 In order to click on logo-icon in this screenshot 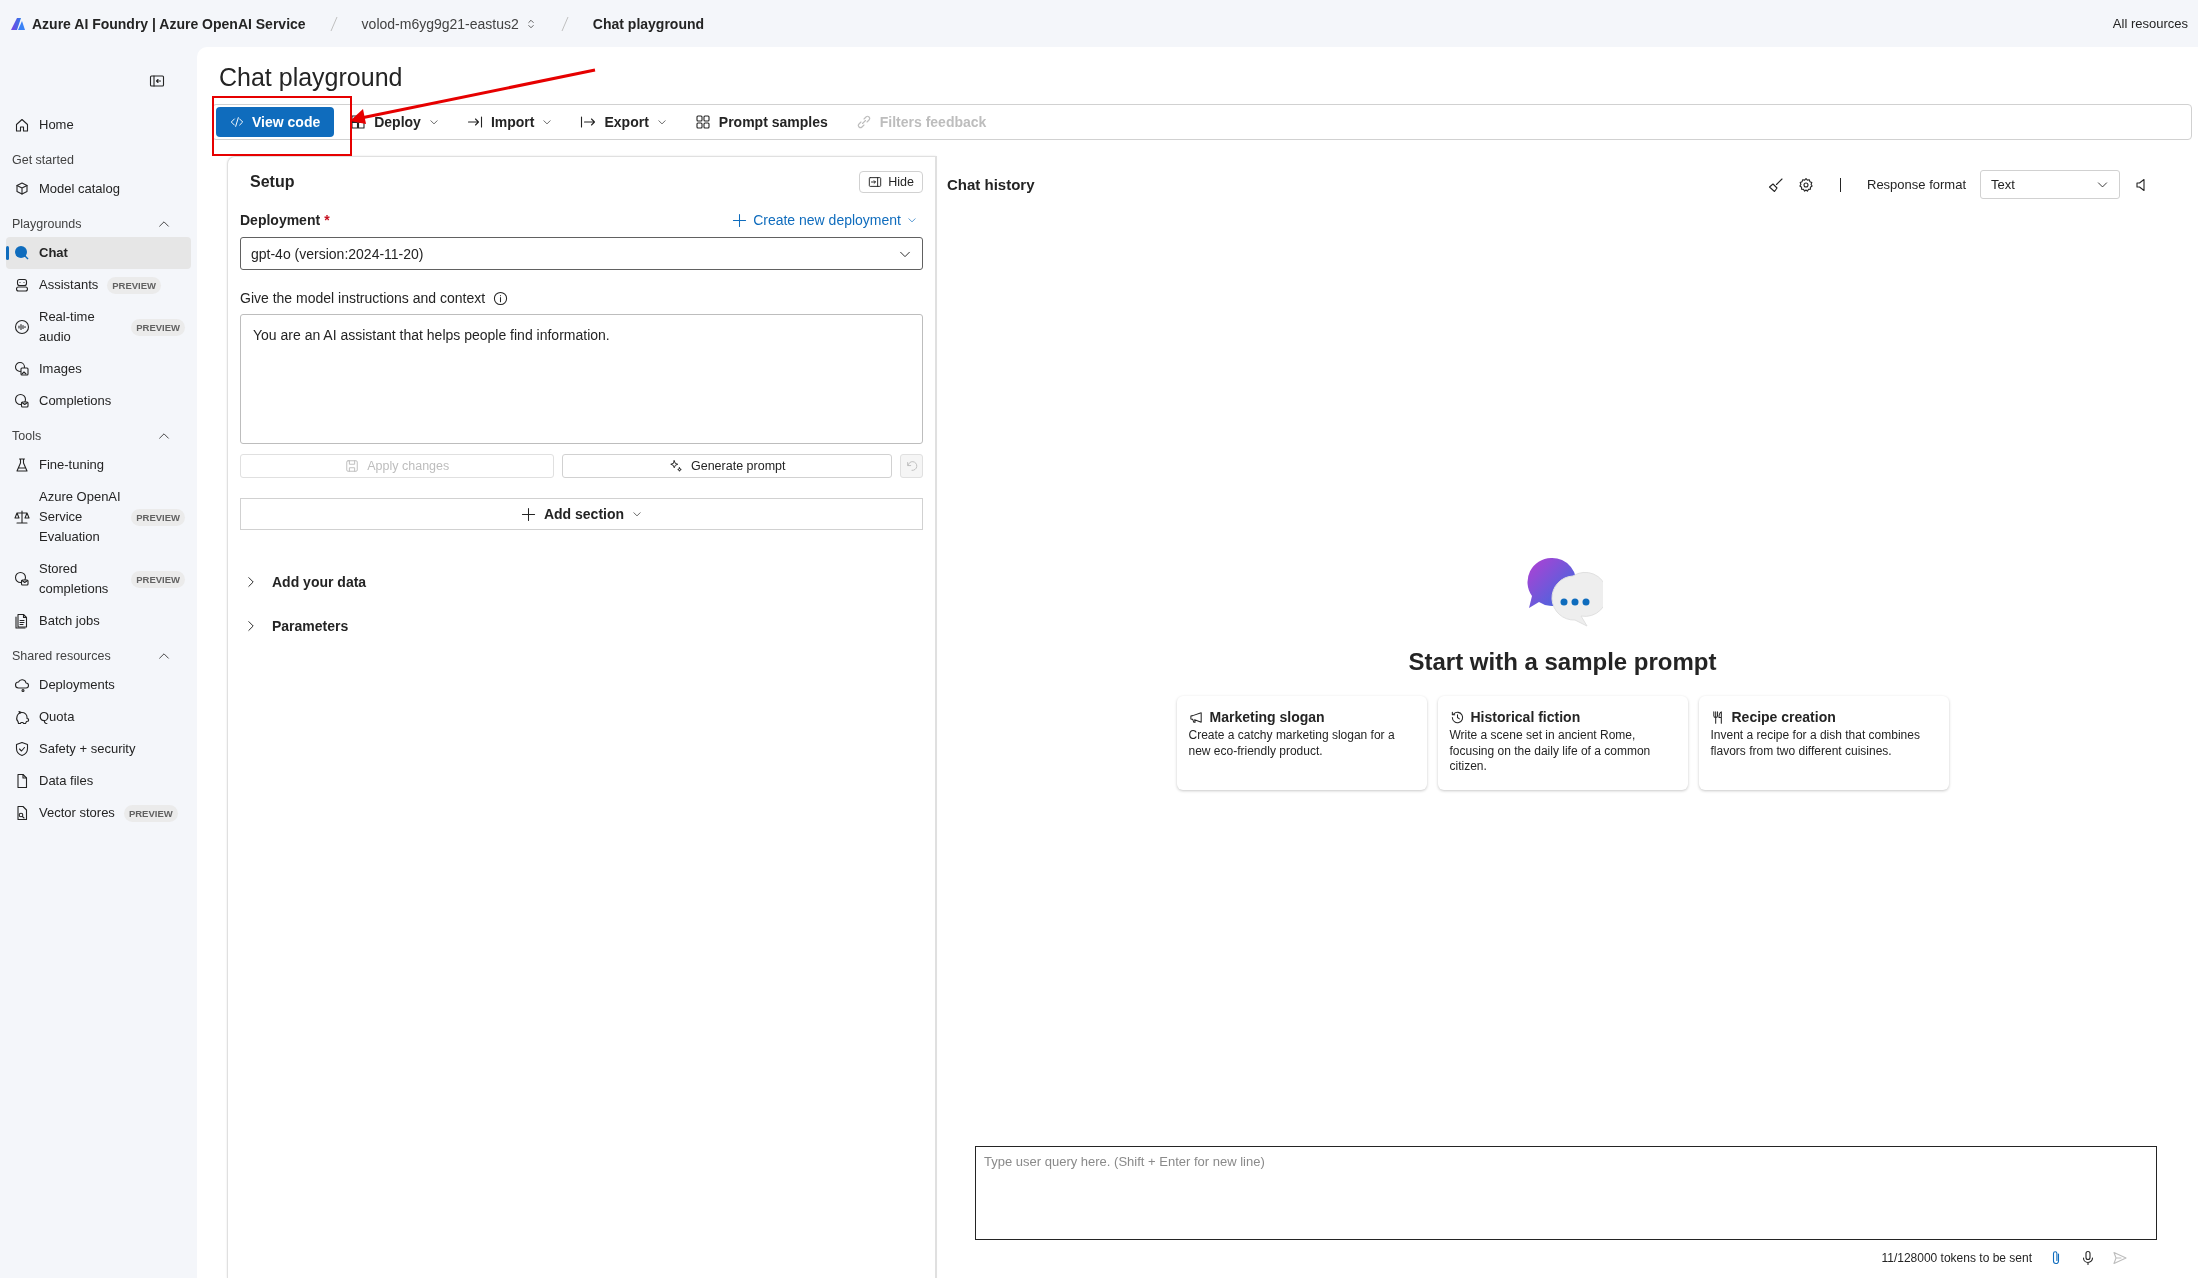, I will do `click(18, 23)`.